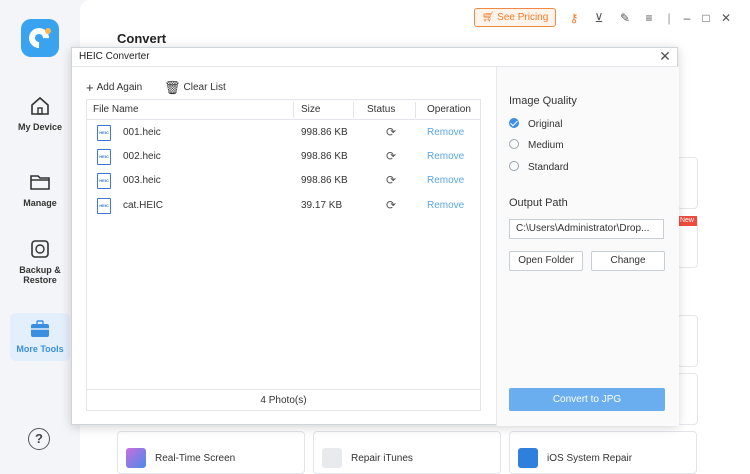 This screenshot has height=474, width=750. What do you see at coordinates (706, 18) in the screenshot?
I see `maximize-icon: □` at bounding box center [706, 18].